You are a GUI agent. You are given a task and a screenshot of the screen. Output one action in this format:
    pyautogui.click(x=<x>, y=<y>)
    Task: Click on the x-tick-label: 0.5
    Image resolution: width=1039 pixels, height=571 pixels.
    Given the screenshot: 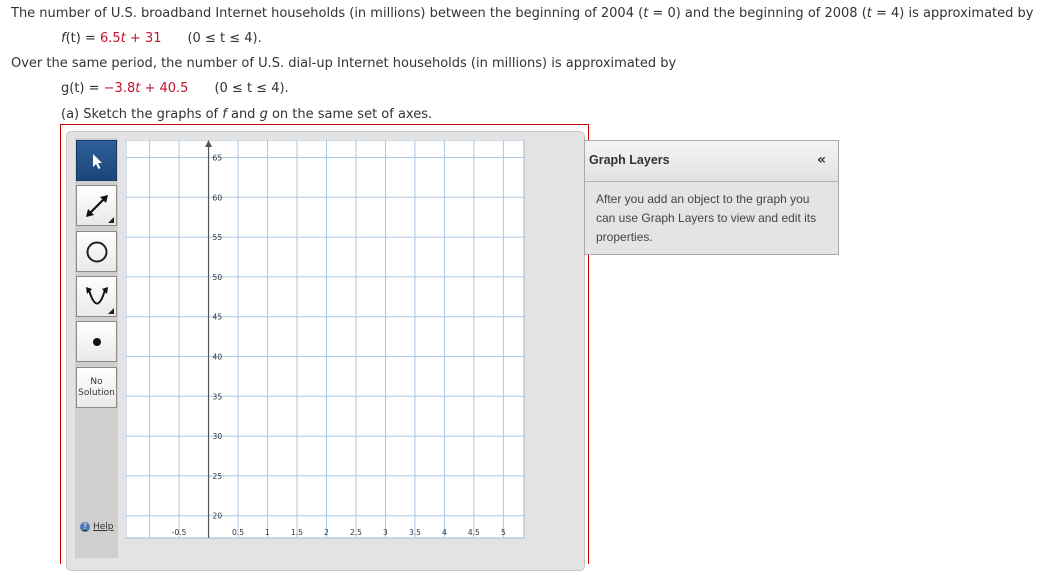 What is the action you would take?
    pyautogui.click(x=238, y=532)
    